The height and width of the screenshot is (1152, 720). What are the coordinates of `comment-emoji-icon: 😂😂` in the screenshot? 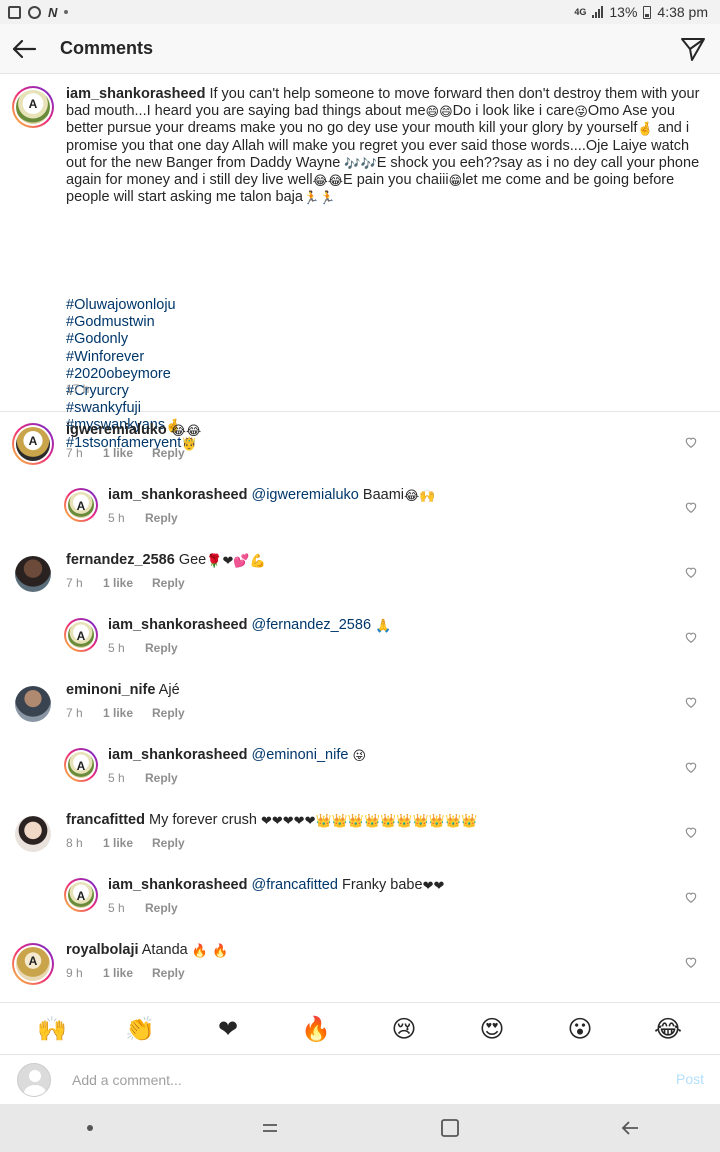 It's located at (186, 431).